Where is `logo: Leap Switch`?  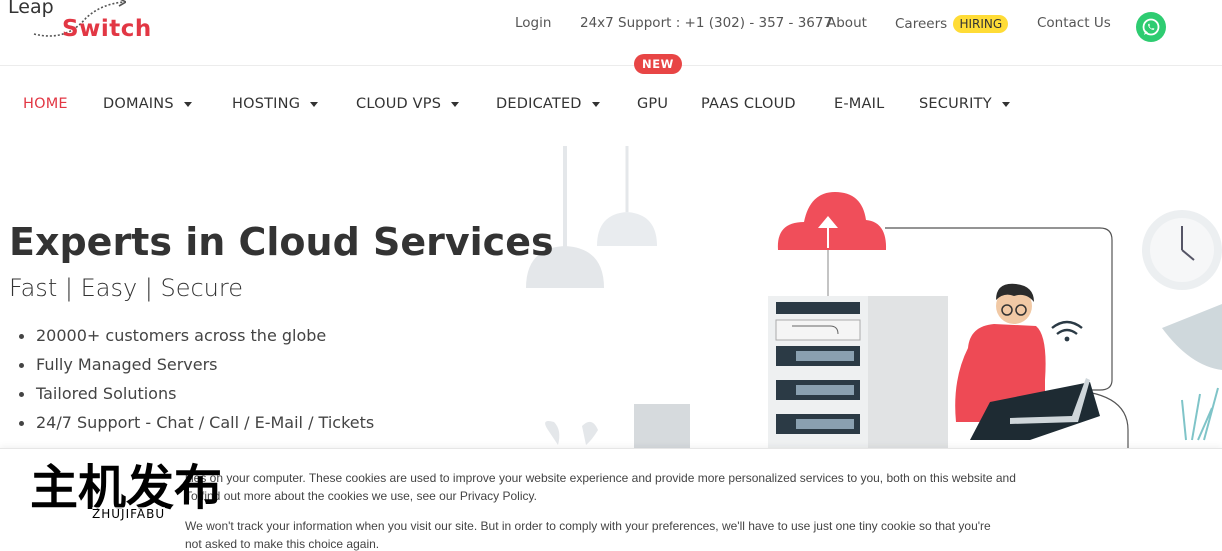
logo: Leap Switch is located at coordinates (83, 26).